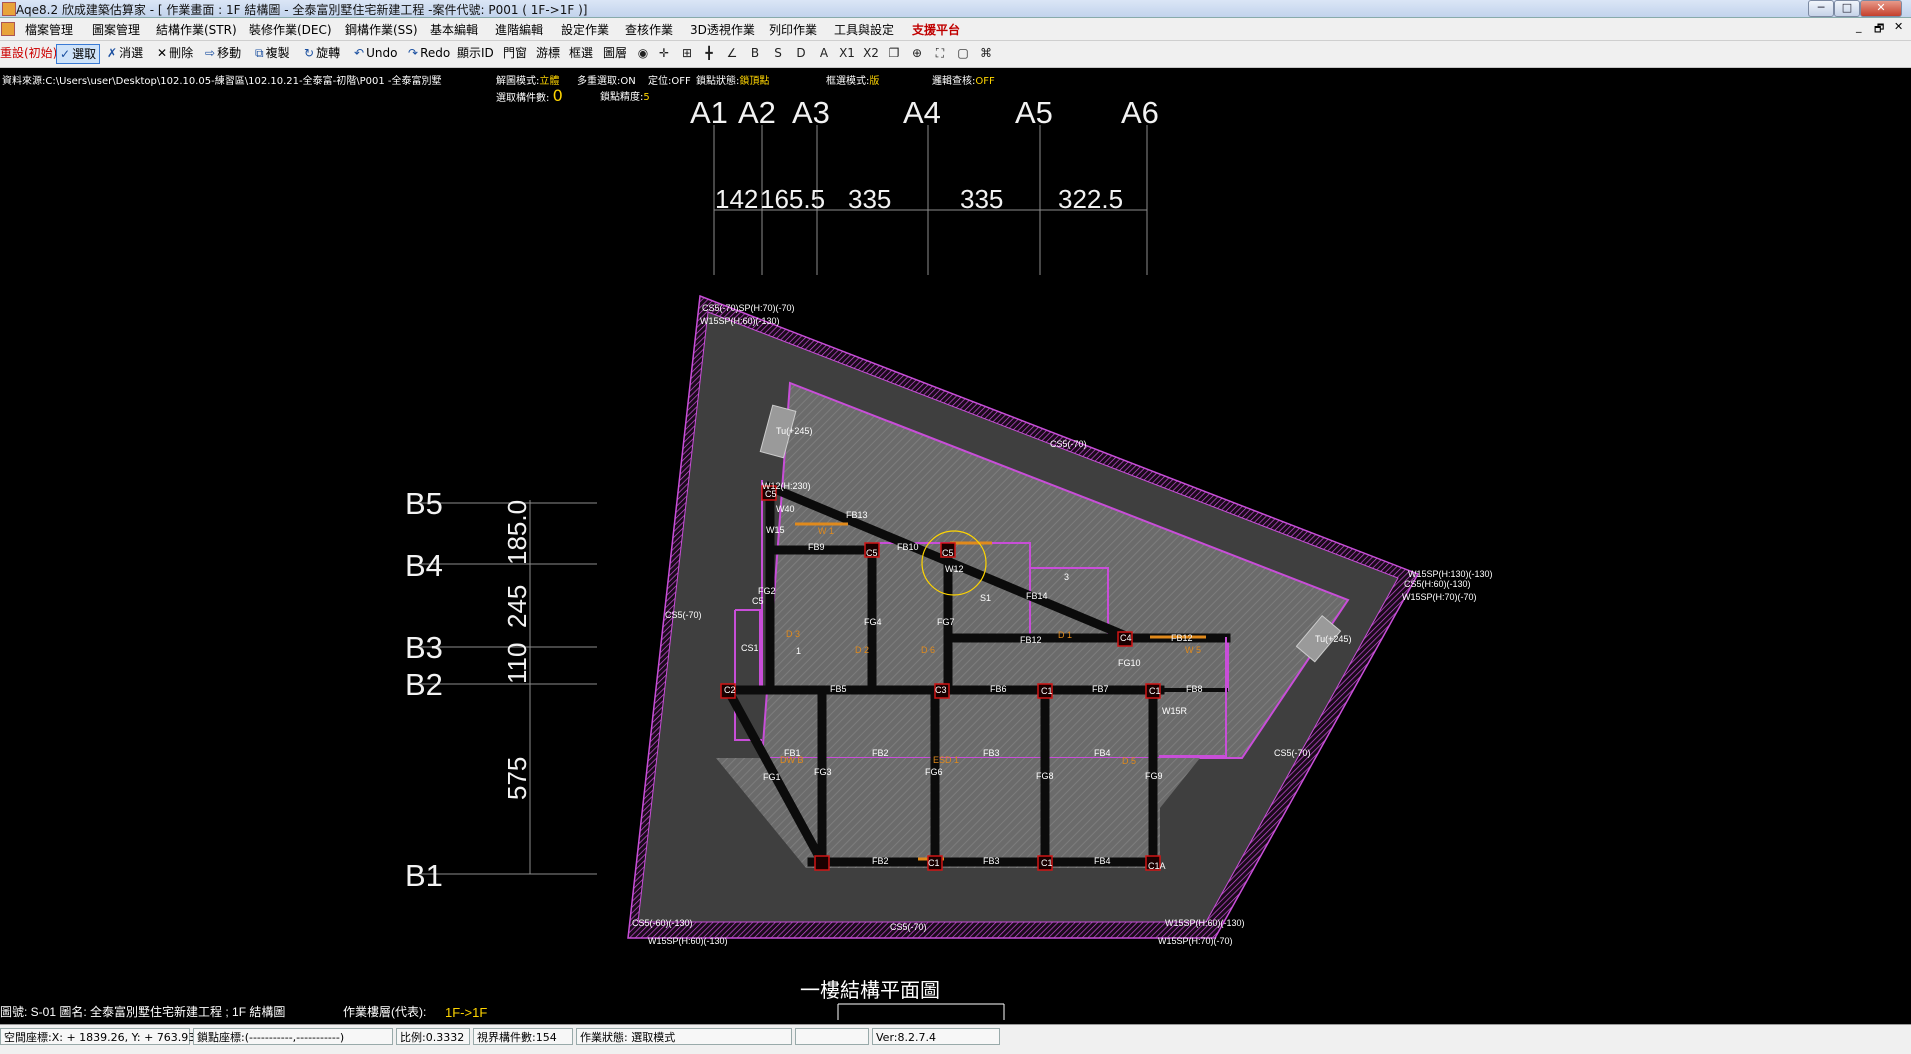  What do you see at coordinates (649, 29) in the screenshot?
I see `menu-check: 查核作業` at bounding box center [649, 29].